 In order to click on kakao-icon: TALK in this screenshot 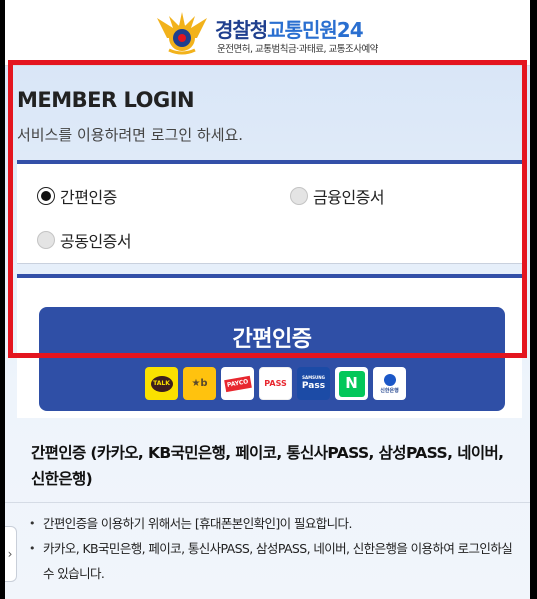, I will do `click(161, 383)`.